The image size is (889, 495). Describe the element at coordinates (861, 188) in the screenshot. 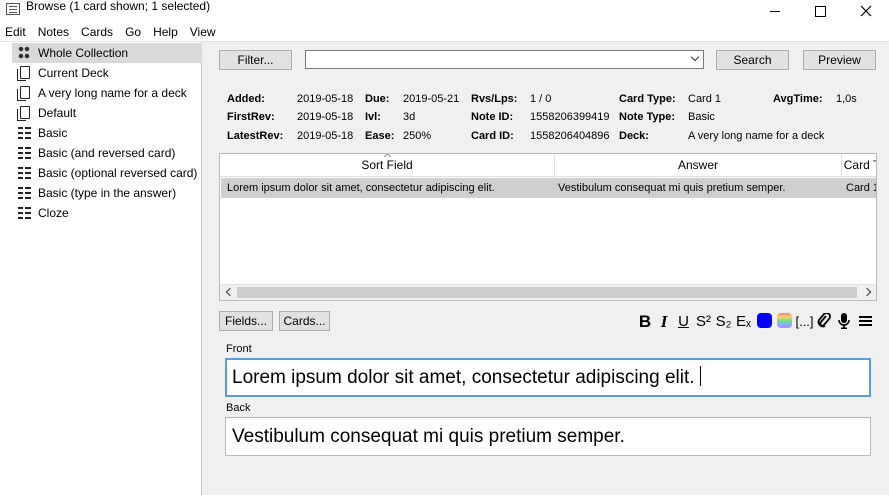

I see `cell-card: Card 1` at that location.